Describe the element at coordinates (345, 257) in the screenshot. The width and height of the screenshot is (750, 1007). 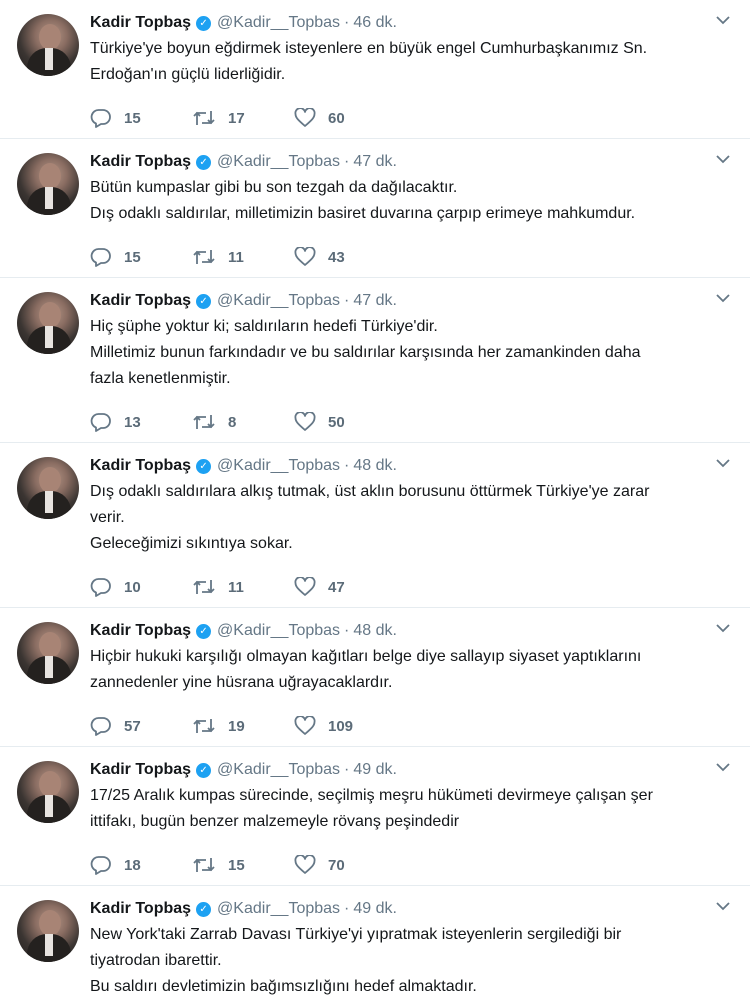
I see `like-button: 43` at that location.